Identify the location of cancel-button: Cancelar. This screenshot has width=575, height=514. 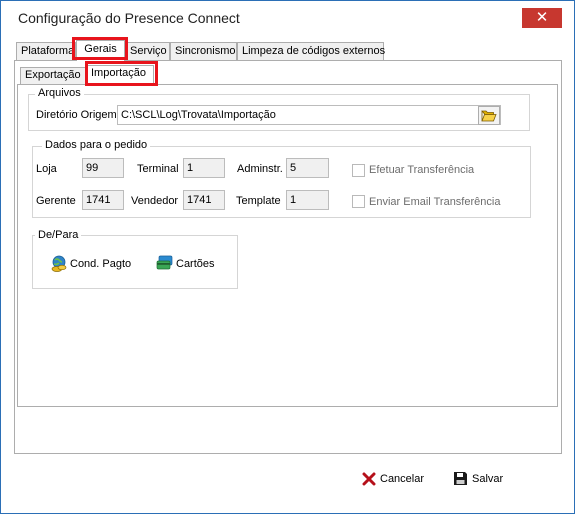
(394, 480).